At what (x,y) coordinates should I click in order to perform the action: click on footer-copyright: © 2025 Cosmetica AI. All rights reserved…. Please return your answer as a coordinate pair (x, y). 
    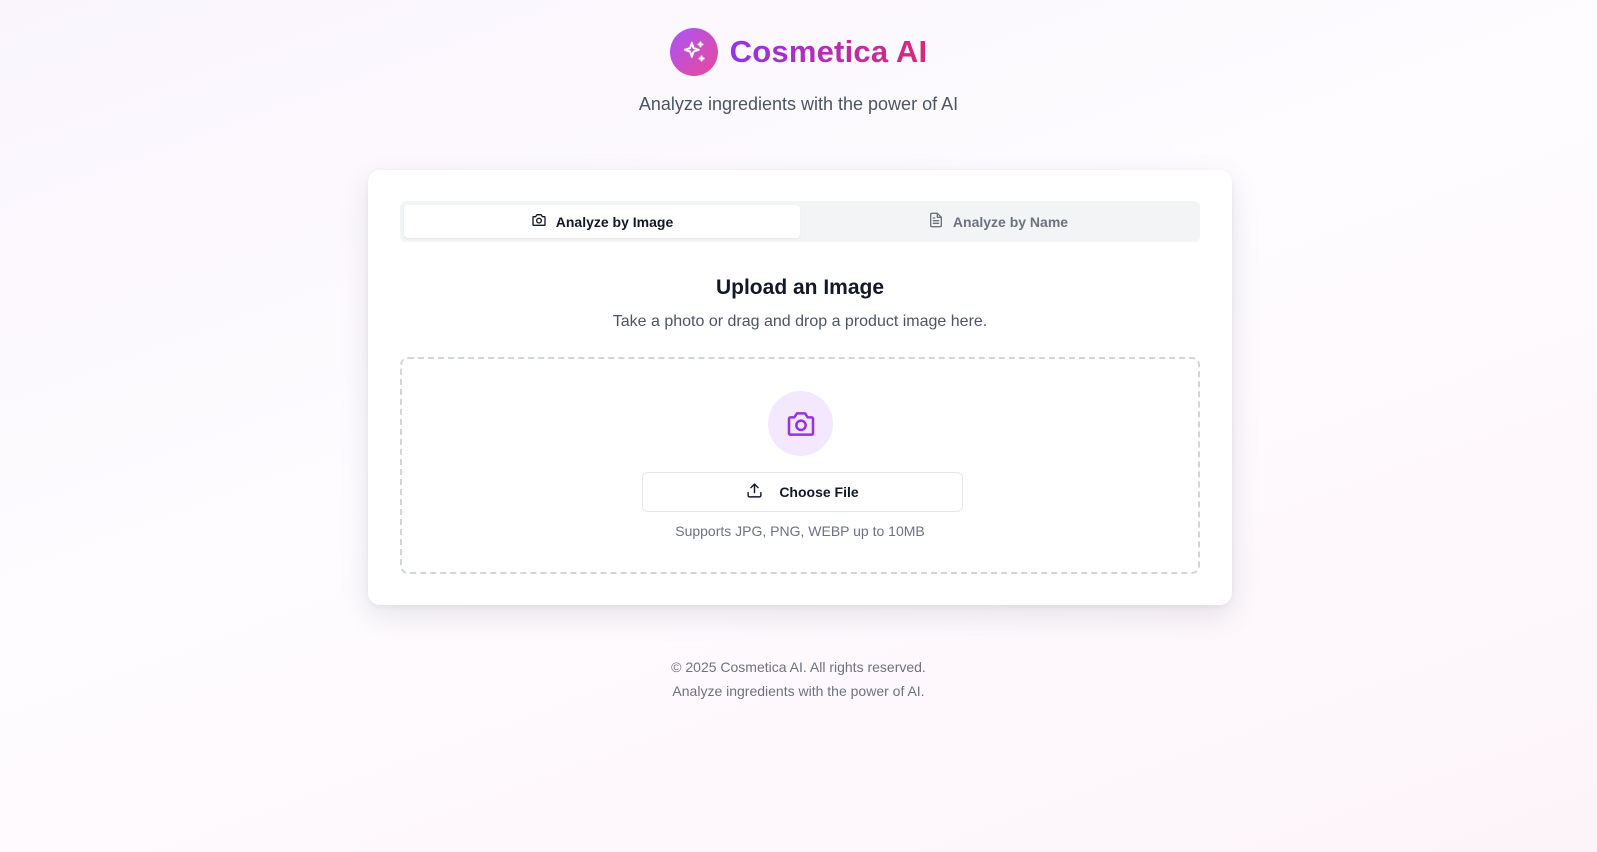
    Looking at the image, I should click on (798, 667).